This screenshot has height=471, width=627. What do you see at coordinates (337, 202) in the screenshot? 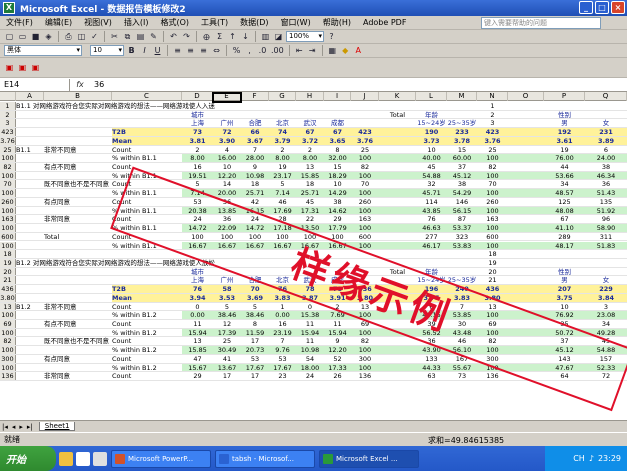
I see `cell-i260: 38` at bounding box center [337, 202].